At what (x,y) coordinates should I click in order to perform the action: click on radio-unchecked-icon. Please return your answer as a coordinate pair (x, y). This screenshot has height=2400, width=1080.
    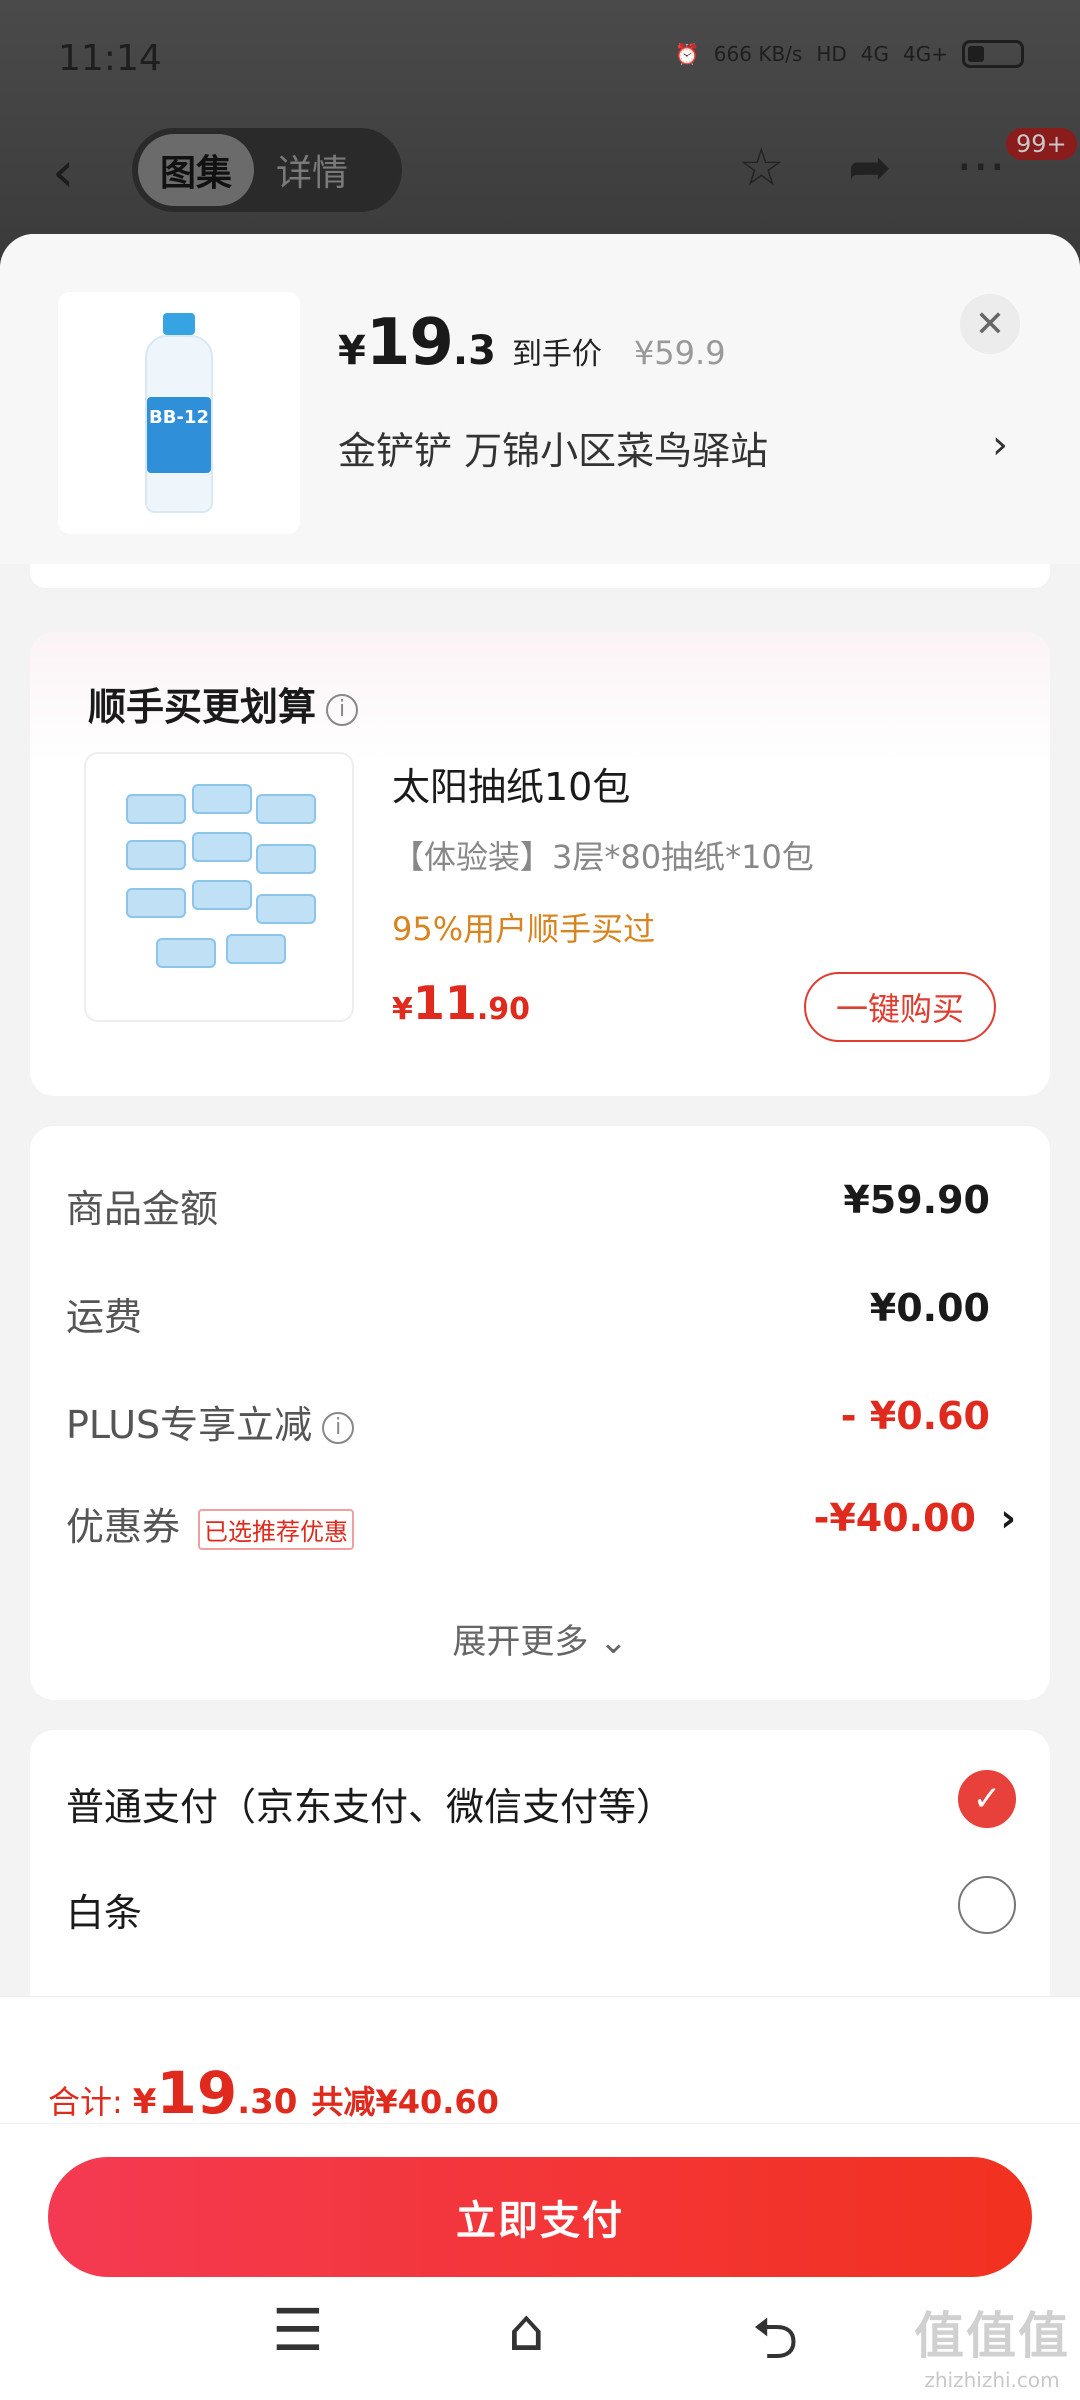
    Looking at the image, I should click on (987, 1905).